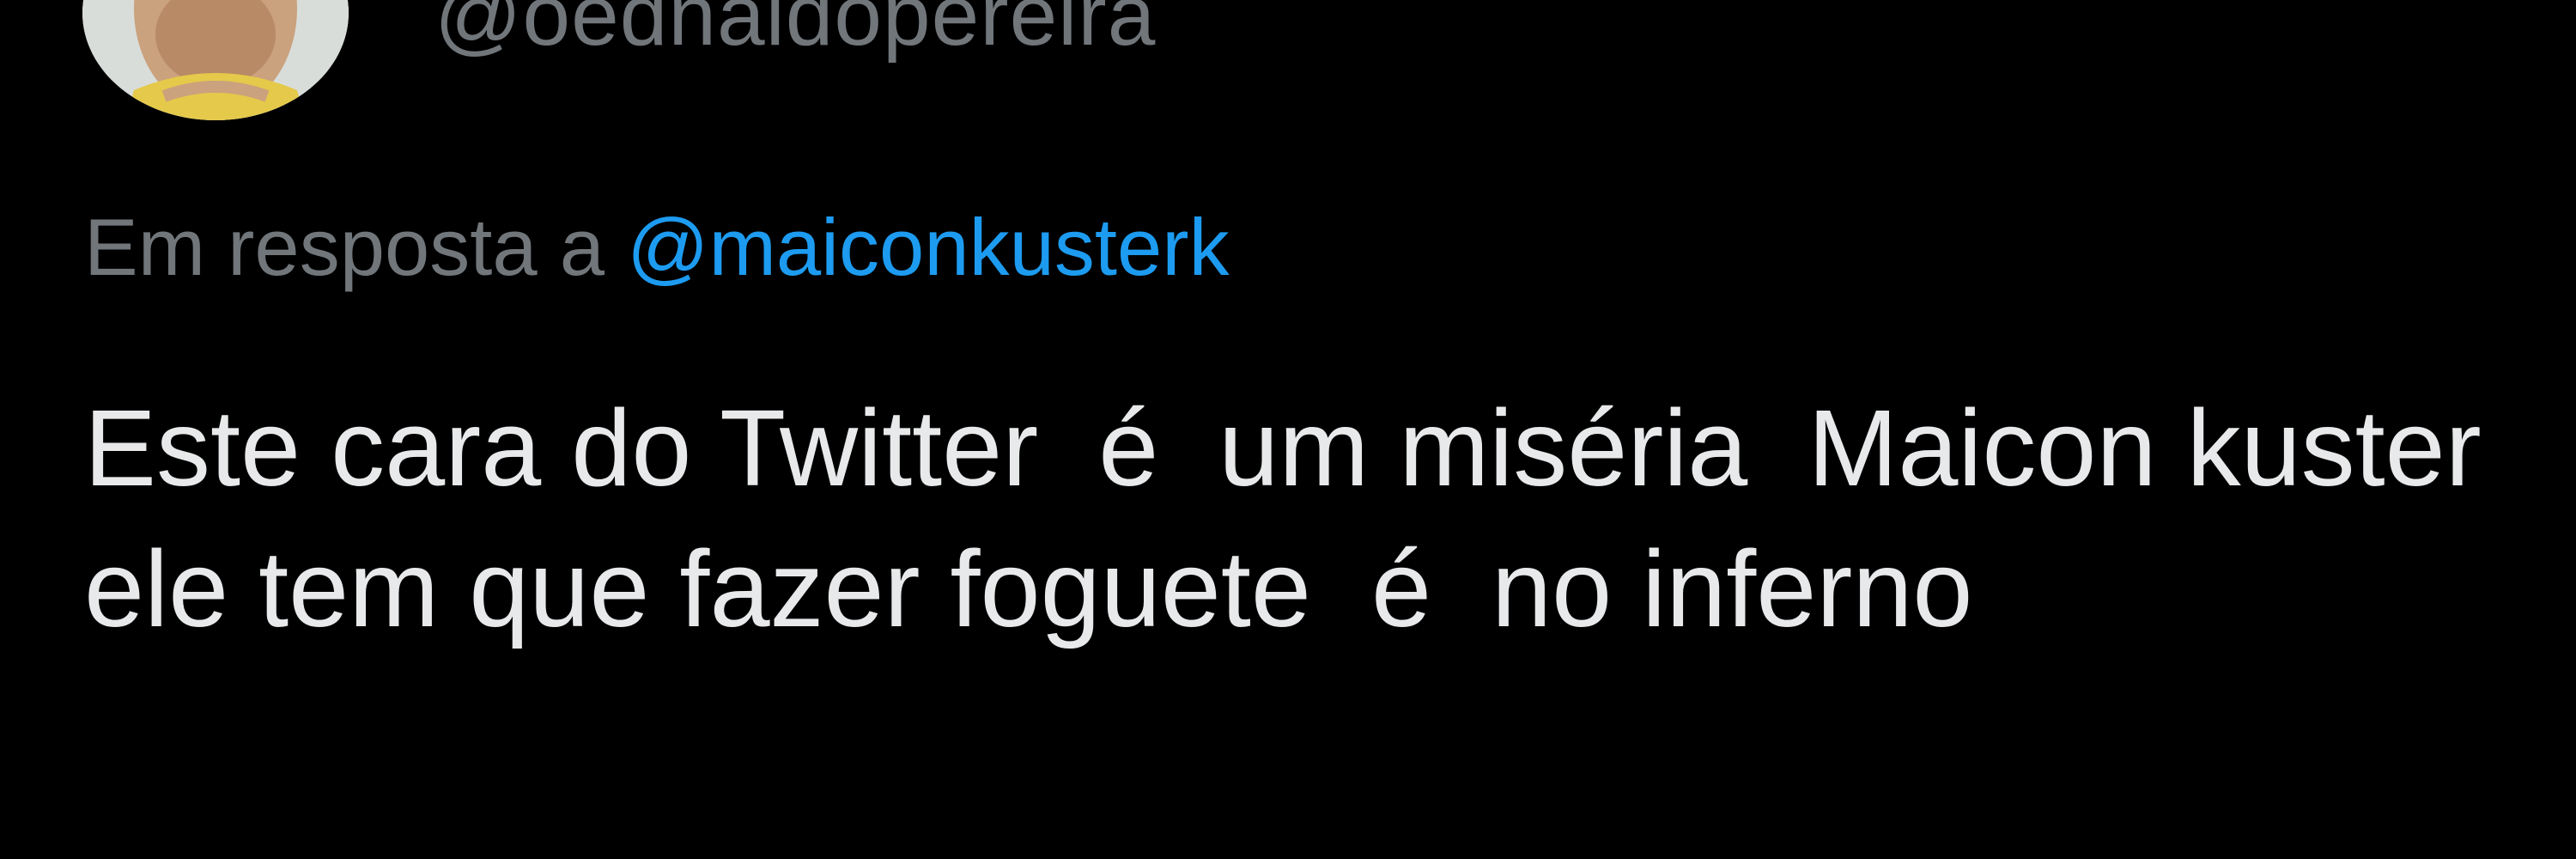 The height and width of the screenshot is (859, 2576). What do you see at coordinates (928, 247) in the screenshot?
I see `reply-mention-link: @maiconkusterk` at bounding box center [928, 247].